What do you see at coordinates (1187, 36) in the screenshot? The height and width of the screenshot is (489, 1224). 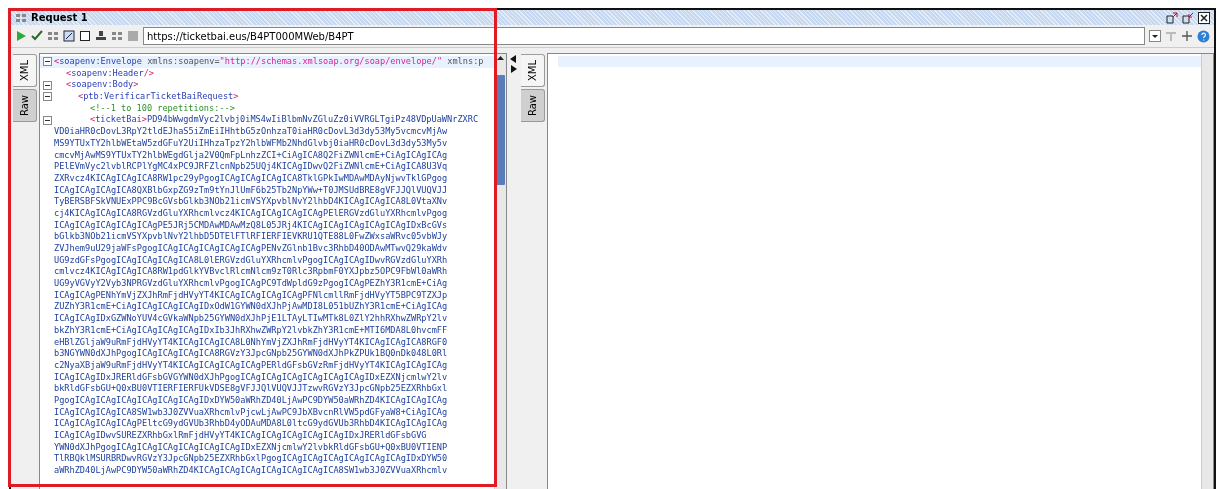 I see `add-icon` at bounding box center [1187, 36].